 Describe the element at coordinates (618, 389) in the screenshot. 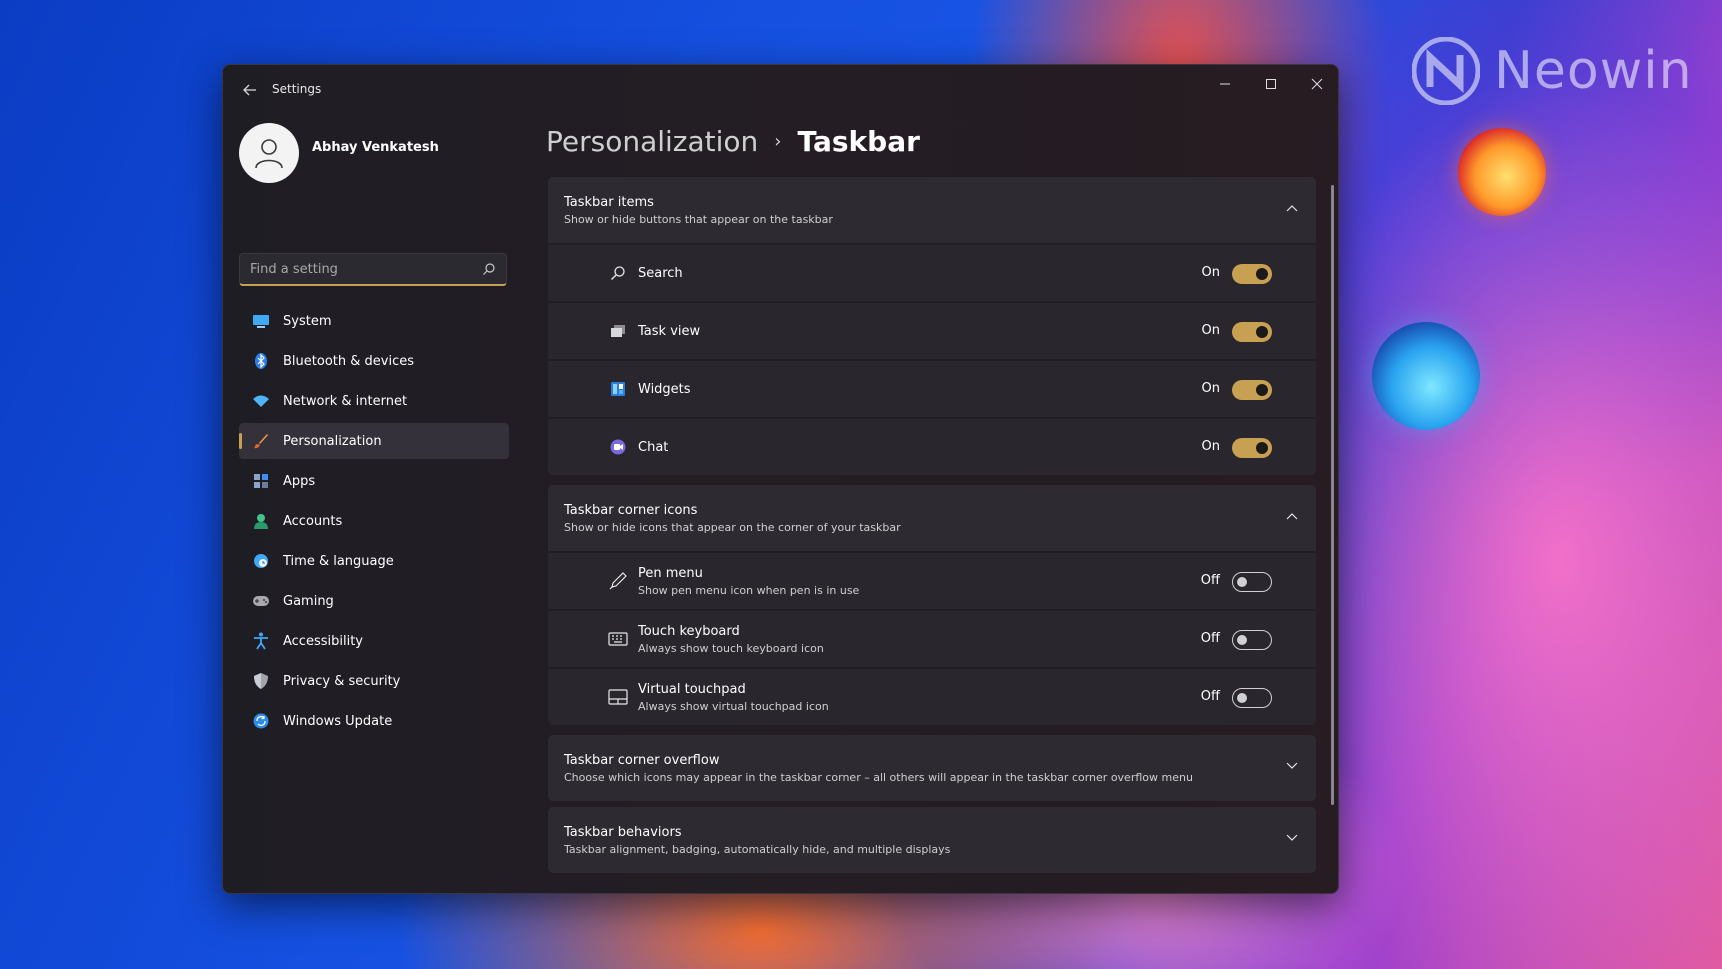

I see `widgets-icon` at that location.